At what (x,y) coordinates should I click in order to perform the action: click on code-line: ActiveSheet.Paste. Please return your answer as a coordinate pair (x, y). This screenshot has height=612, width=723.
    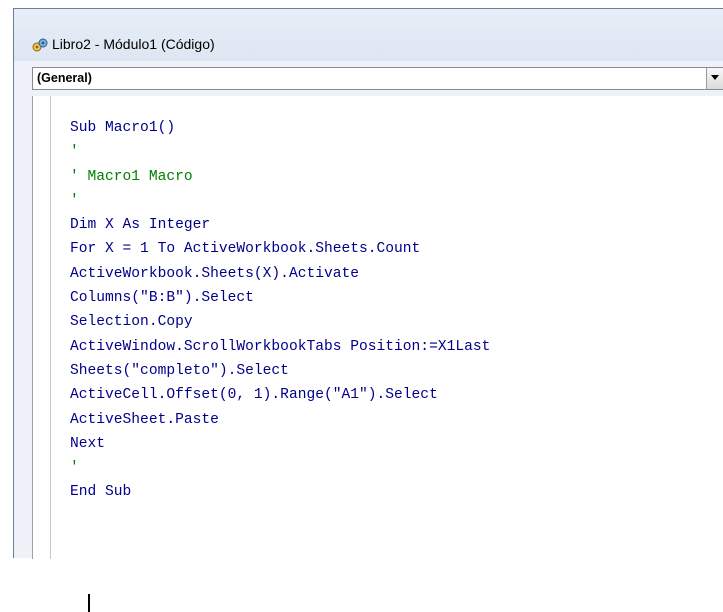
    Looking at the image, I should click on (280, 420).